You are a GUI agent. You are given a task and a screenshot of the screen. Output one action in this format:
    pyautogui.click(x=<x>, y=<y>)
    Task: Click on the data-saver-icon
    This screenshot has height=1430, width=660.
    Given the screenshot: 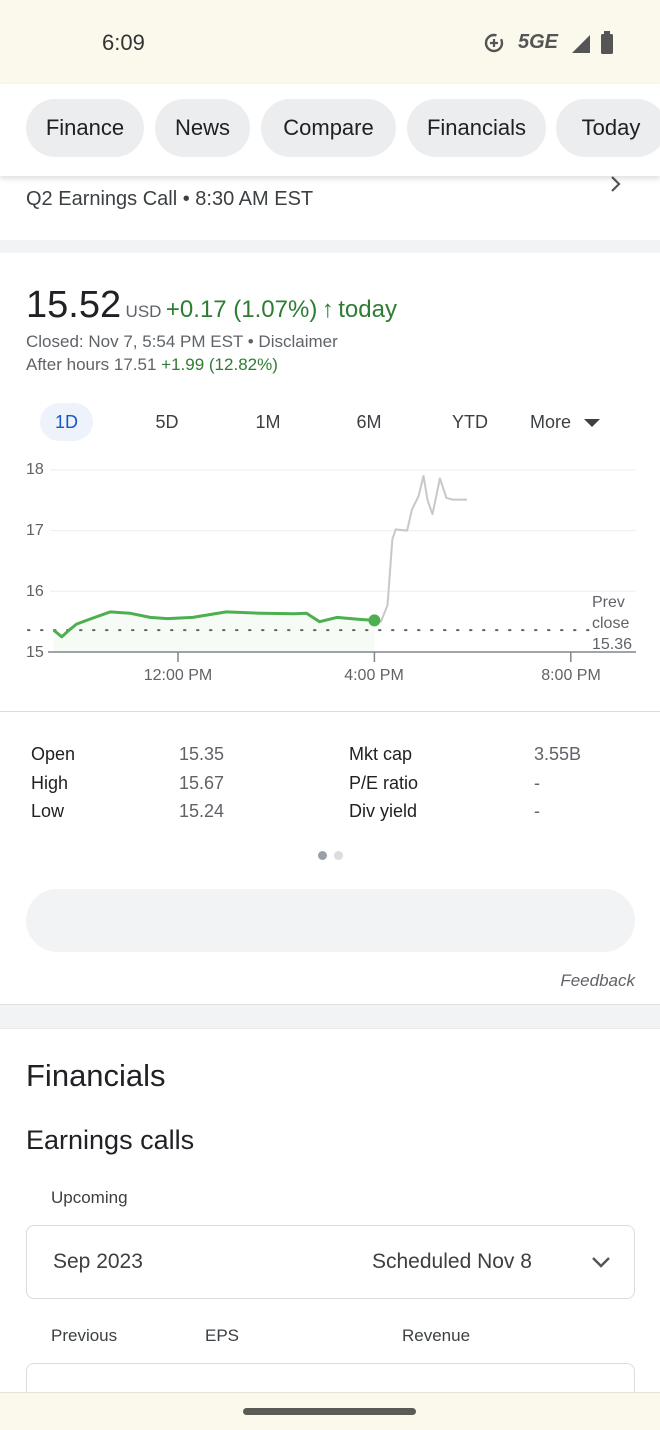 What is the action you would take?
    pyautogui.click(x=494, y=43)
    